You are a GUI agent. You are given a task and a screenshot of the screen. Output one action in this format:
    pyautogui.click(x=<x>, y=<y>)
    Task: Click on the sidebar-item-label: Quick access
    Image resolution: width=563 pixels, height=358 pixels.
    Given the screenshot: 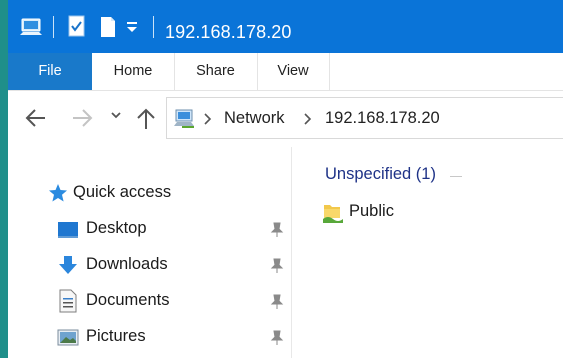 What is the action you would take?
    pyautogui.click(x=122, y=192)
    